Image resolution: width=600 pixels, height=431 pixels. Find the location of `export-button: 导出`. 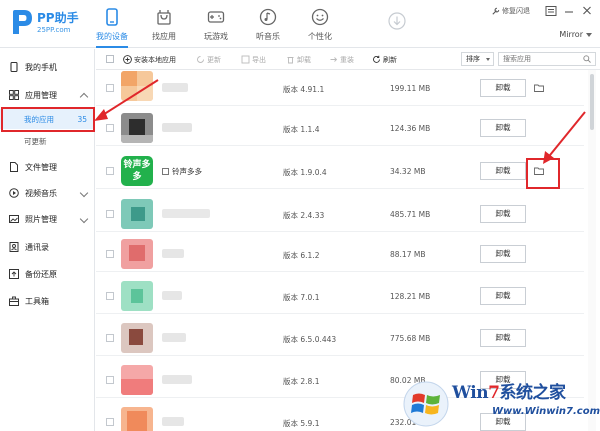

export-button: 导出 is located at coordinates (253, 59).